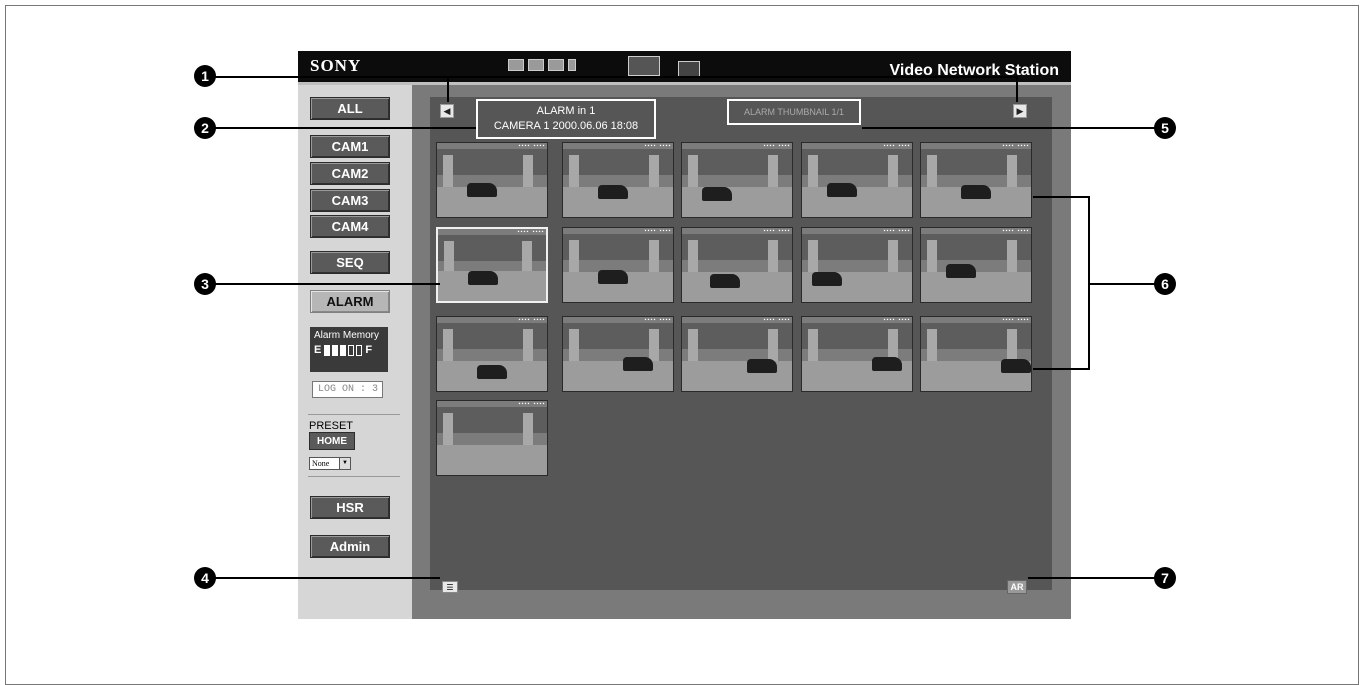 The image size is (1364, 685). What do you see at coordinates (350, 200) in the screenshot?
I see `cam3-button: CAM3` at bounding box center [350, 200].